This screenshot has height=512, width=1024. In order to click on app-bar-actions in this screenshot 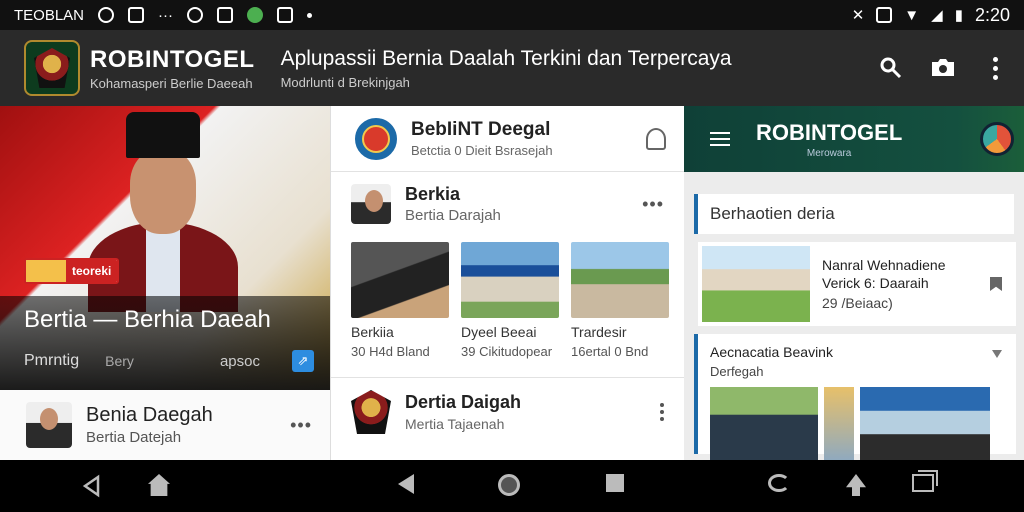, I will do `click(943, 68)`.